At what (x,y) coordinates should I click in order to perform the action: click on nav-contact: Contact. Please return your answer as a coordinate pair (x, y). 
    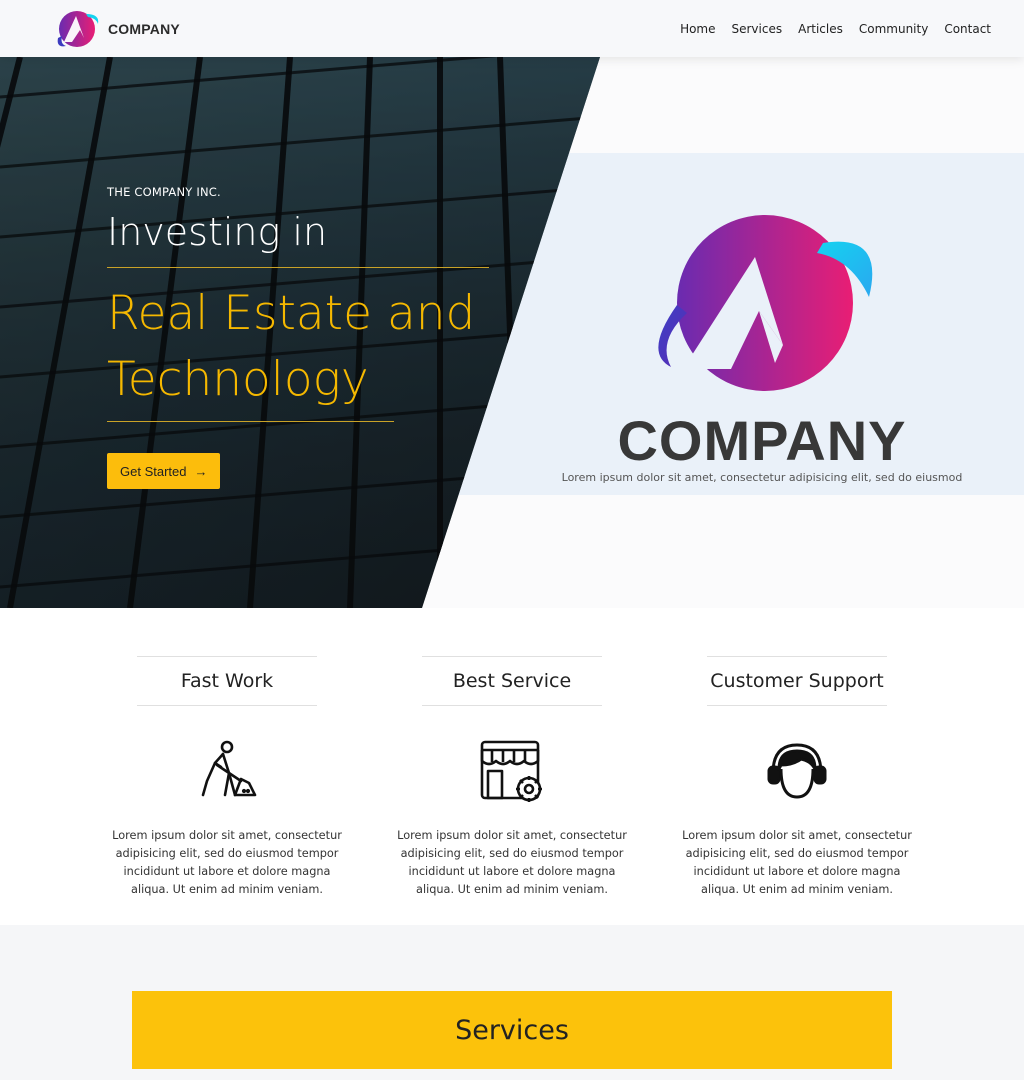
    Looking at the image, I should click on (967, 29).